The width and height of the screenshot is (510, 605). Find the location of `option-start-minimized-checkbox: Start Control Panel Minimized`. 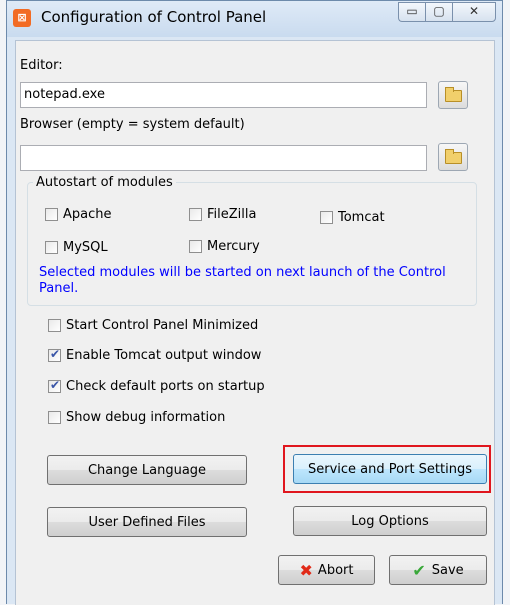

option-start-minimized-checkbox: Start Control Panel Minimized is located at coordinates (153, 325).